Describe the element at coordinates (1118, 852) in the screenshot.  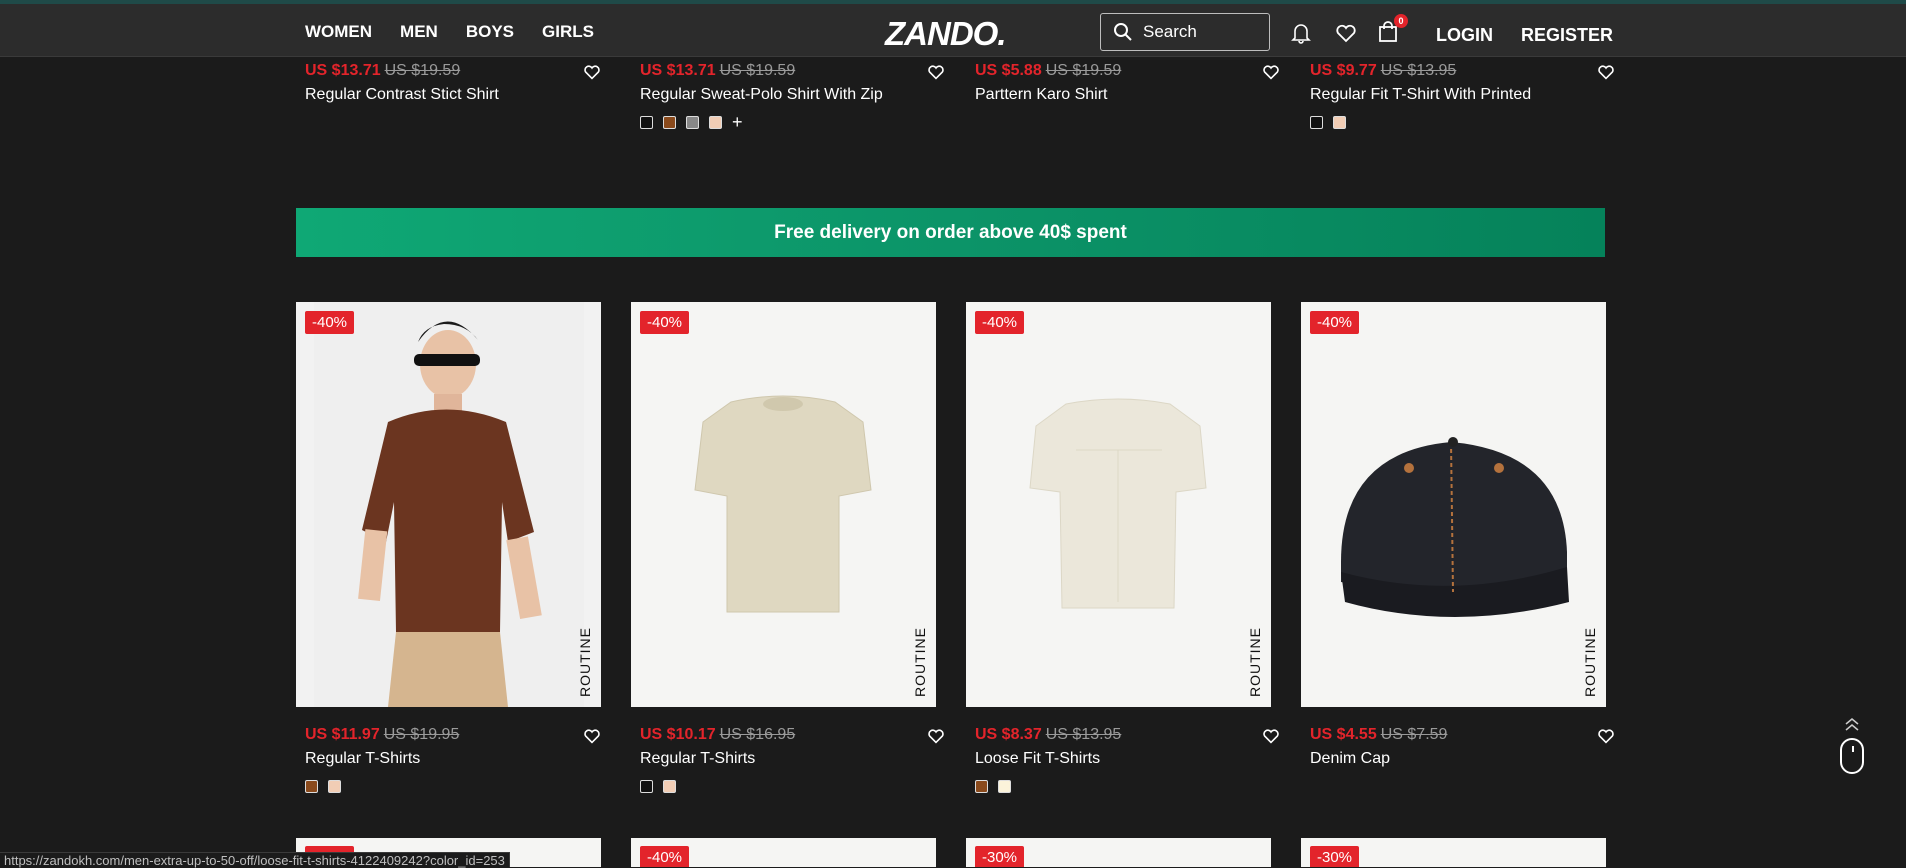
I see `product-image-next-3: -30%` at that location.